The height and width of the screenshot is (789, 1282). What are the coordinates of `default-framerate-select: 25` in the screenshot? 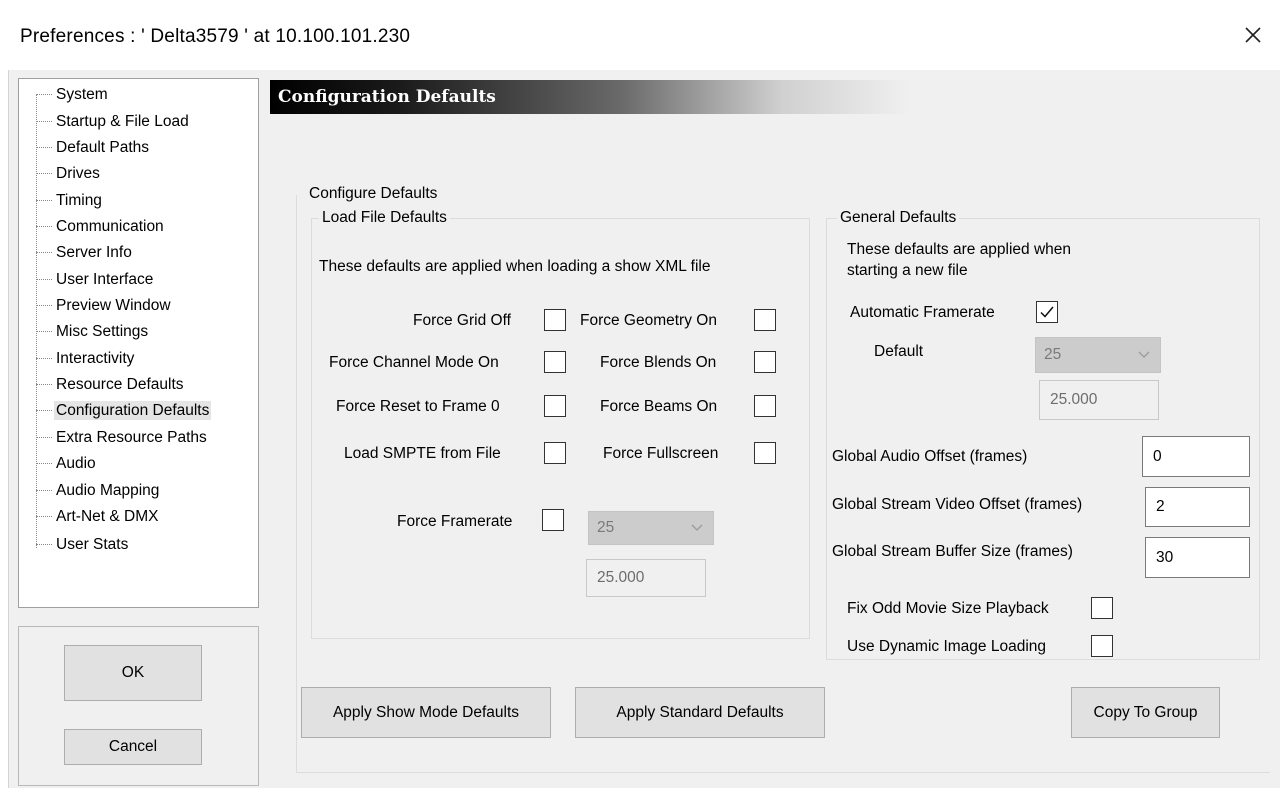 It's located at (1098, 355).